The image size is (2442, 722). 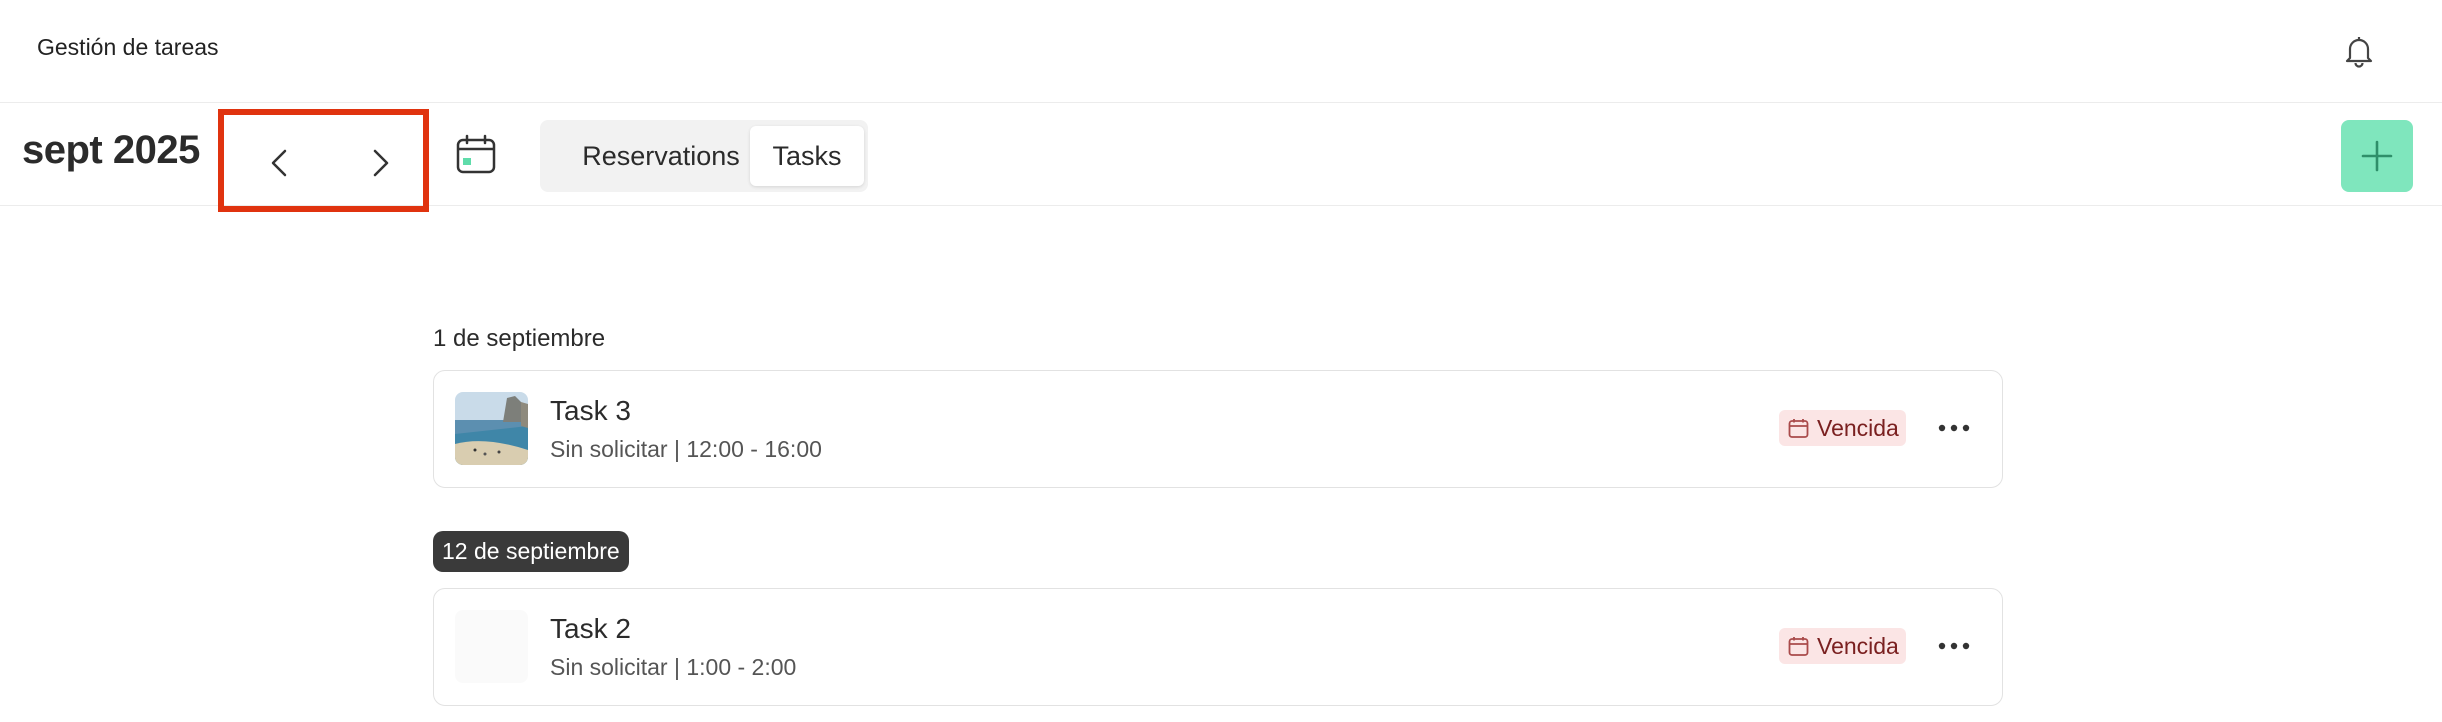 I want to click on chevron-left-icon, so click(x=280, y=163).